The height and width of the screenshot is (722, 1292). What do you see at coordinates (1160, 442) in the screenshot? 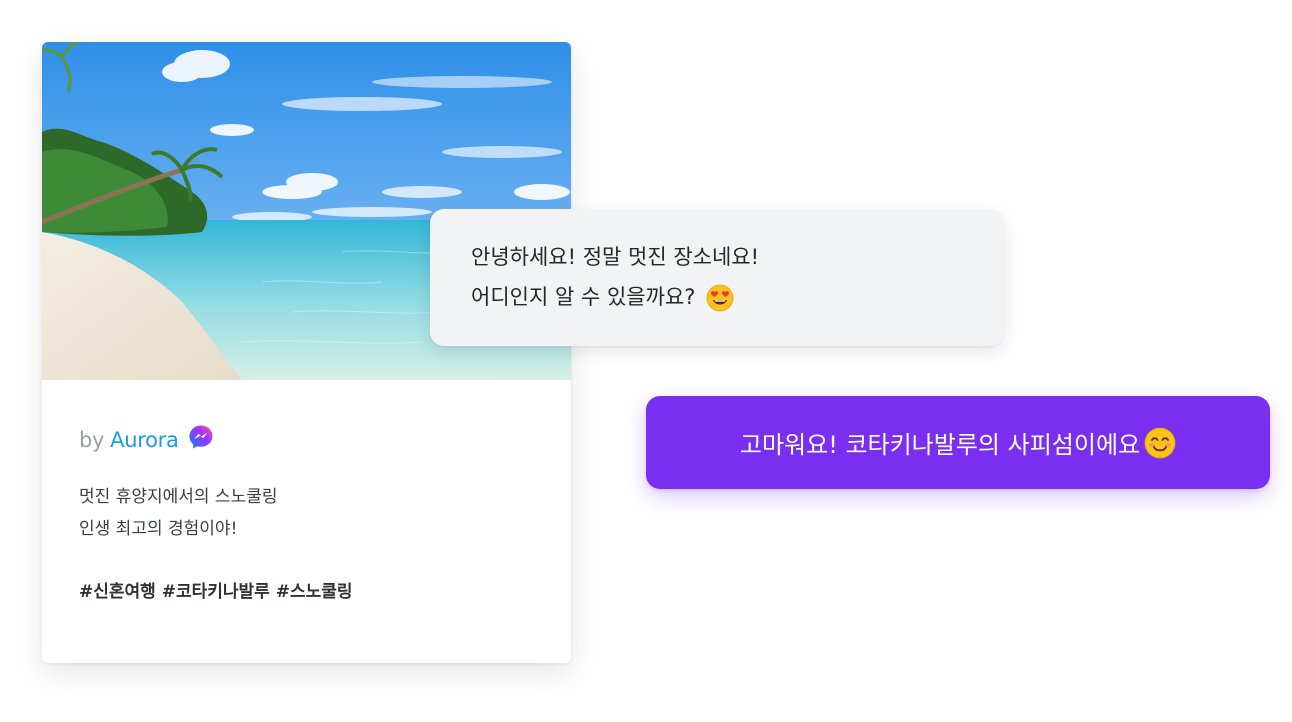
I see `smiling-face-emoji-icon` at bounding box center [1160, 442].